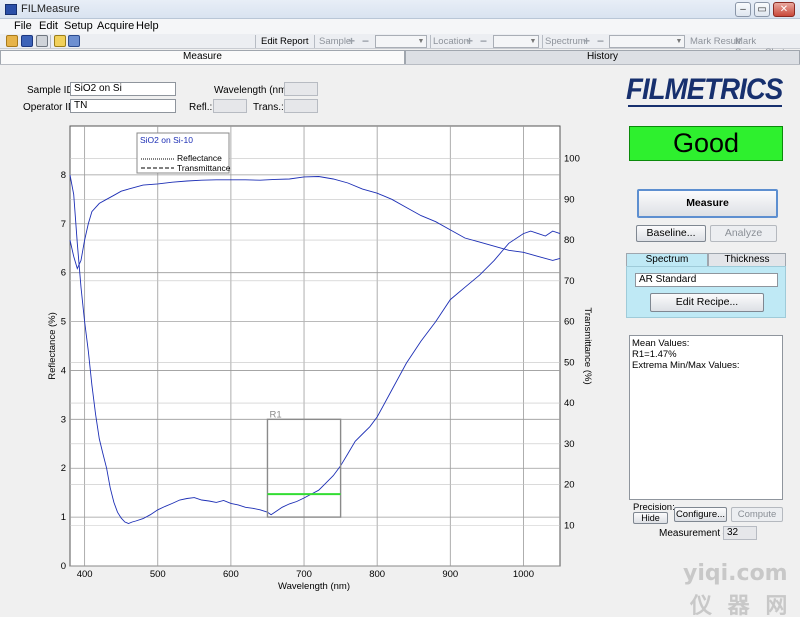  Describe the element at coordinates (63, 517) in the screenshot. I see `y-tick-label: 1` at that location.